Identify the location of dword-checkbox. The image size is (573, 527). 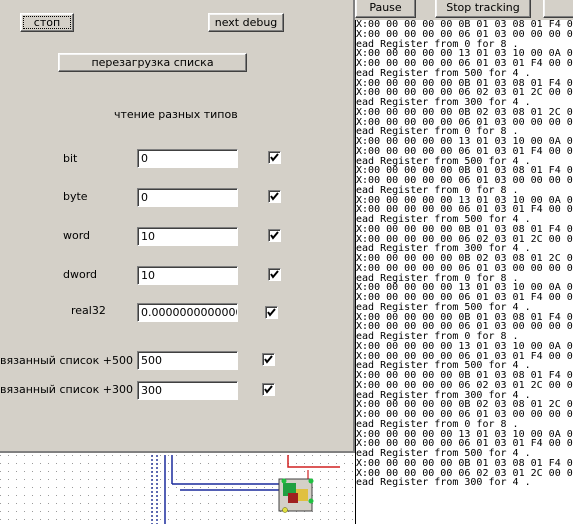
(274, 274).